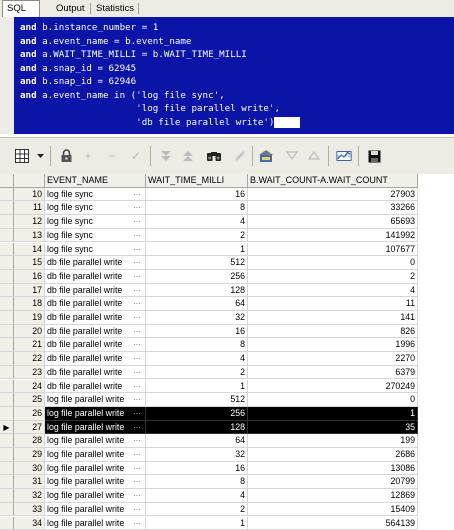  I want to click on cell-wait-count-diff: 564139, so click(333, 523).